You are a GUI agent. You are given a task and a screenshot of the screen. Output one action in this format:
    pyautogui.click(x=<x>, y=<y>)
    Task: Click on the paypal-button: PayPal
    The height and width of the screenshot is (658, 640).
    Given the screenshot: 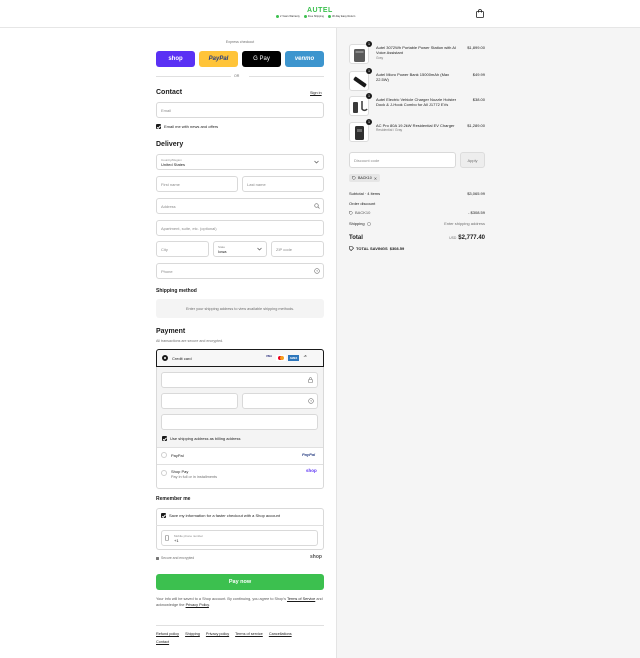 What is the action you would take?
    pyautogui.click(x=218, y=59)
    